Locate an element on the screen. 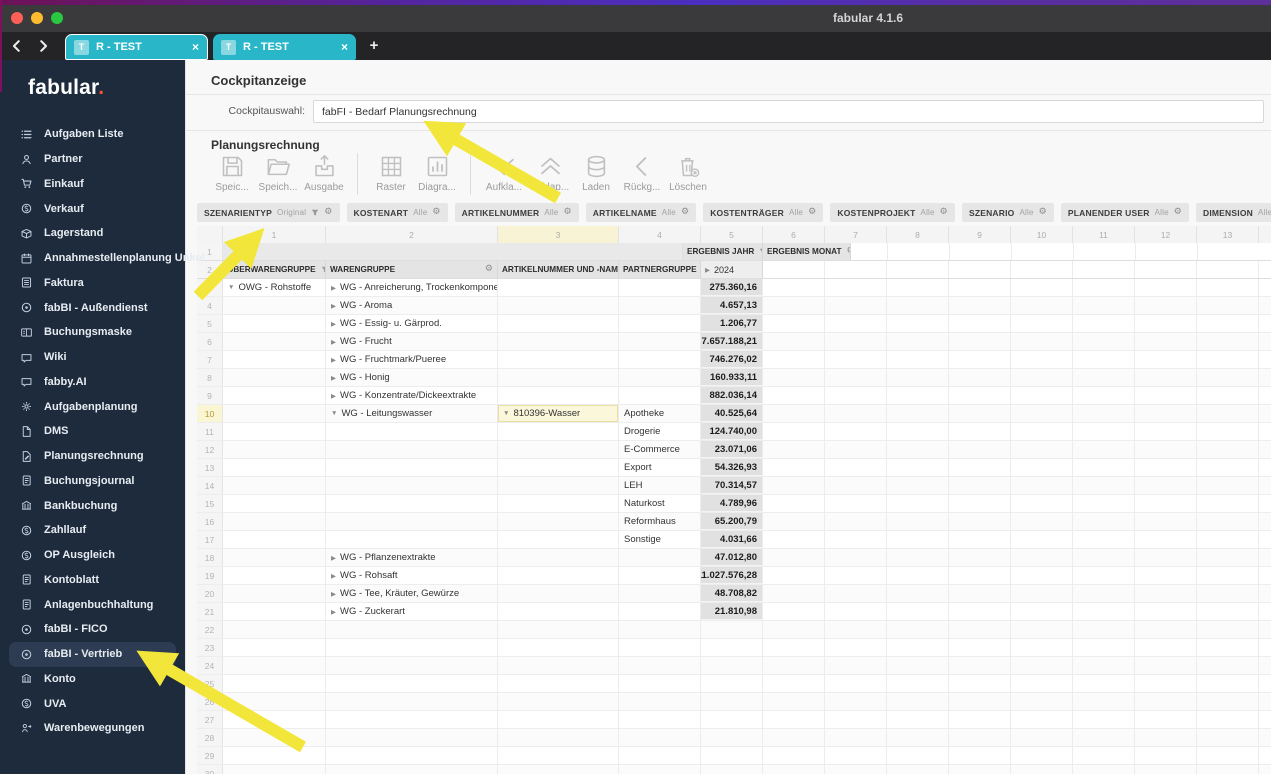  row-number-cell: 23 is located at coordinates (210, 647).